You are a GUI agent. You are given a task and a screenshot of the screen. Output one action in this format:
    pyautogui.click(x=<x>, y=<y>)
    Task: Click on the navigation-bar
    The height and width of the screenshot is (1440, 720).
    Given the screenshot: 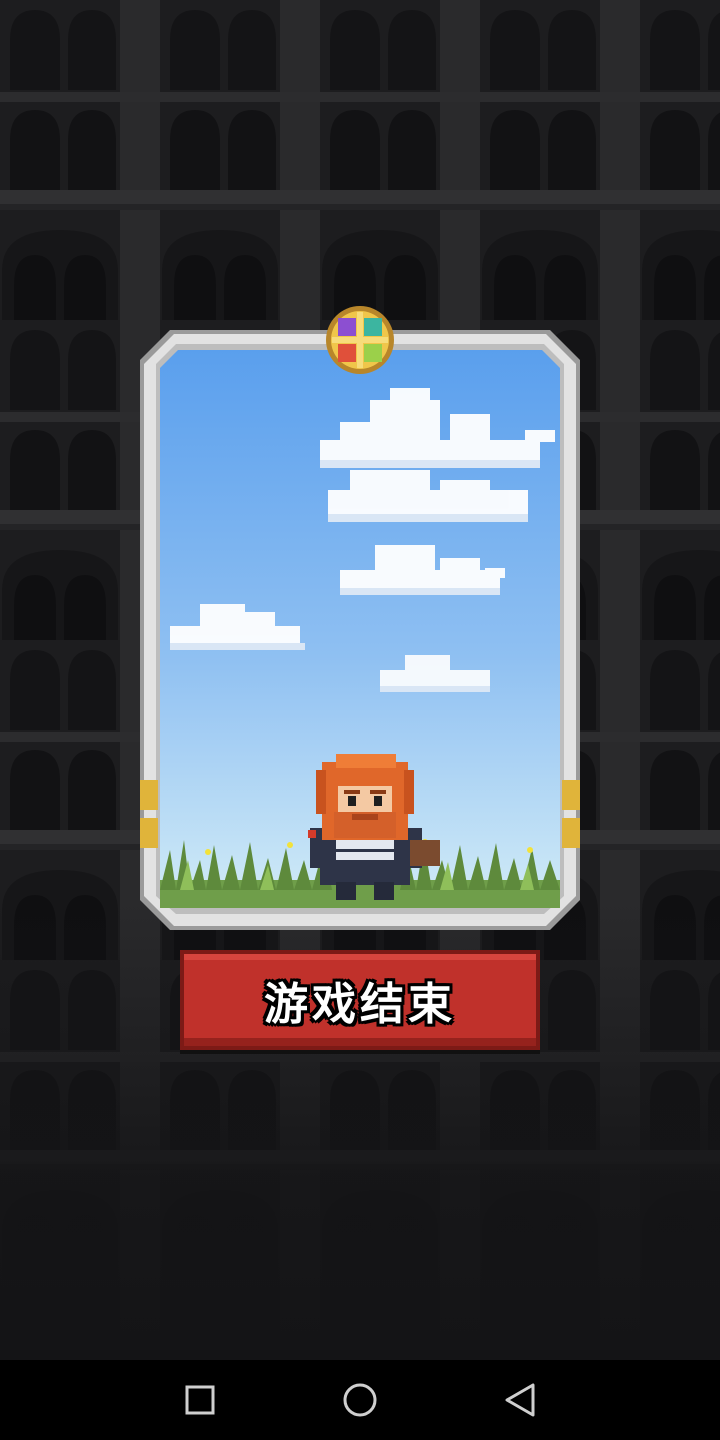 What is the action you would take?
    pyautogui.click(x=360, y=1400)
    